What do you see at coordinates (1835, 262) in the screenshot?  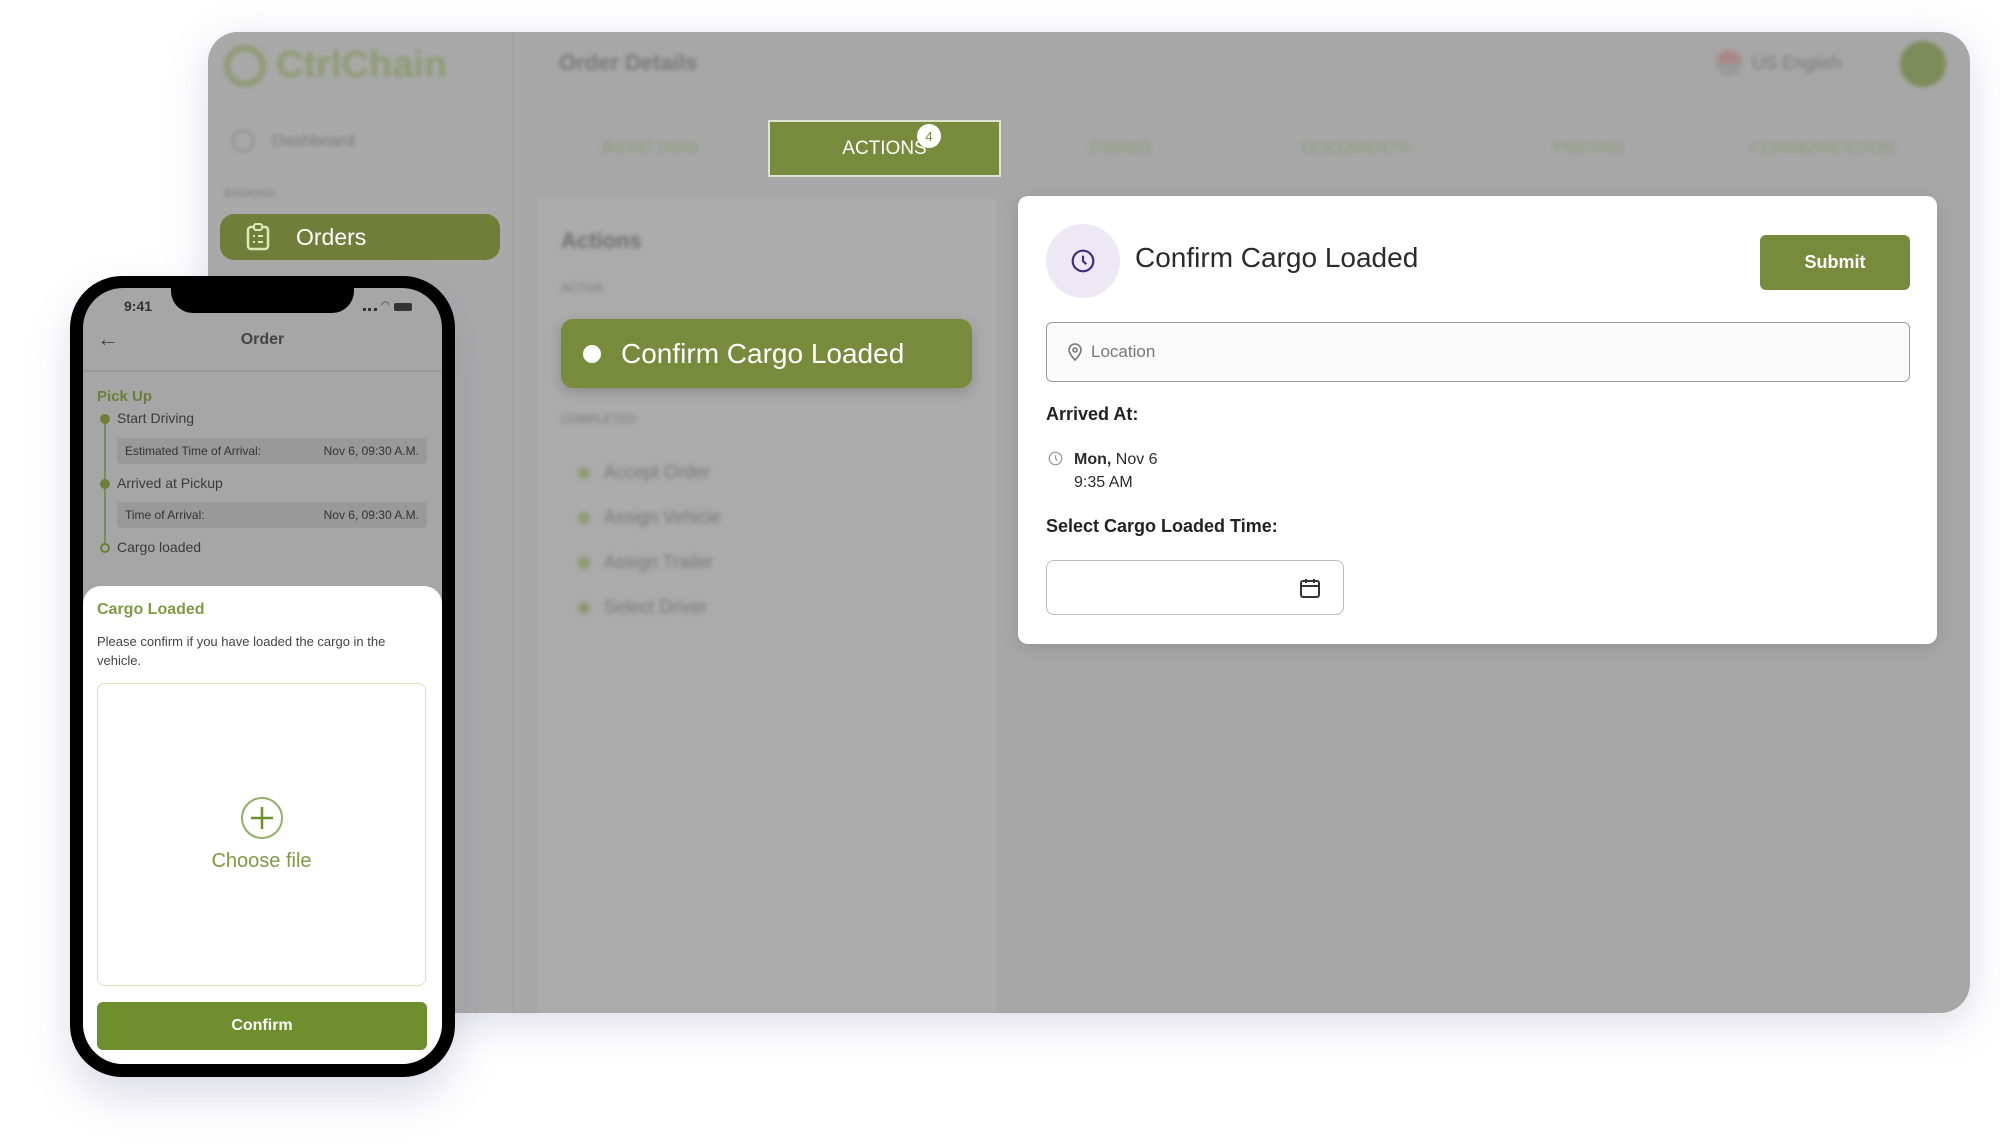 I see `submit-button: Submit` at bounding box center [1835, 262].